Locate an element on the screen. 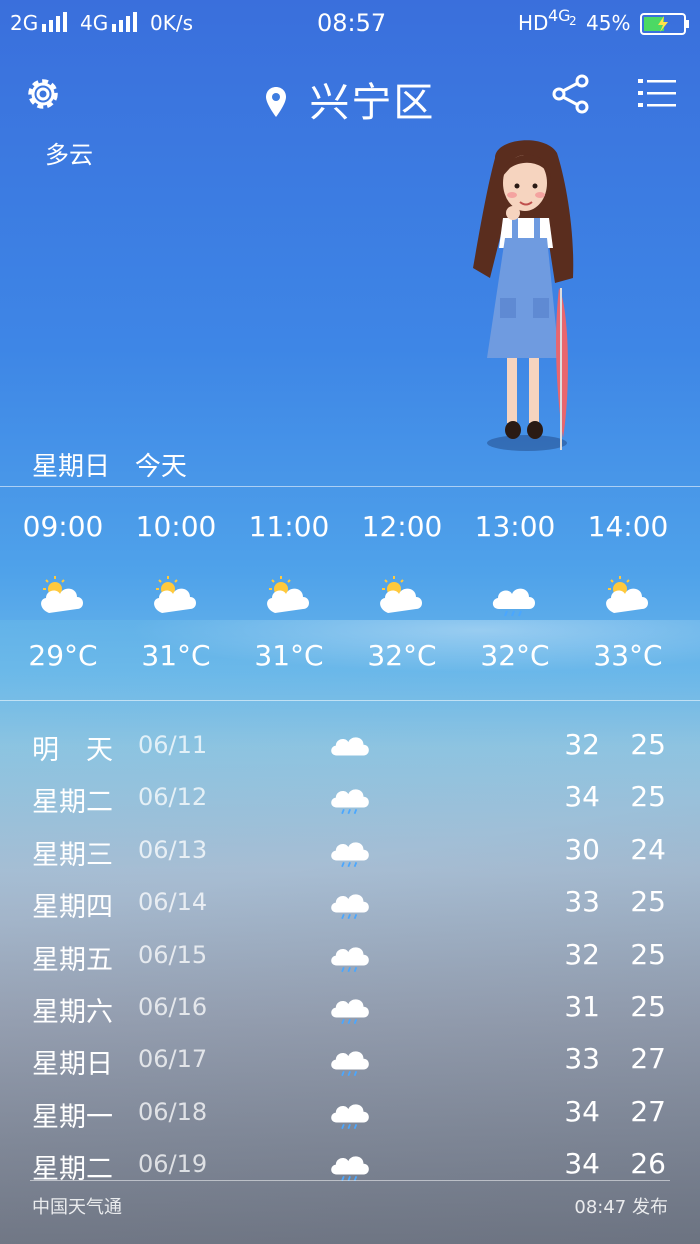  day-date: 06/15 is located at coordinates (173, 954).